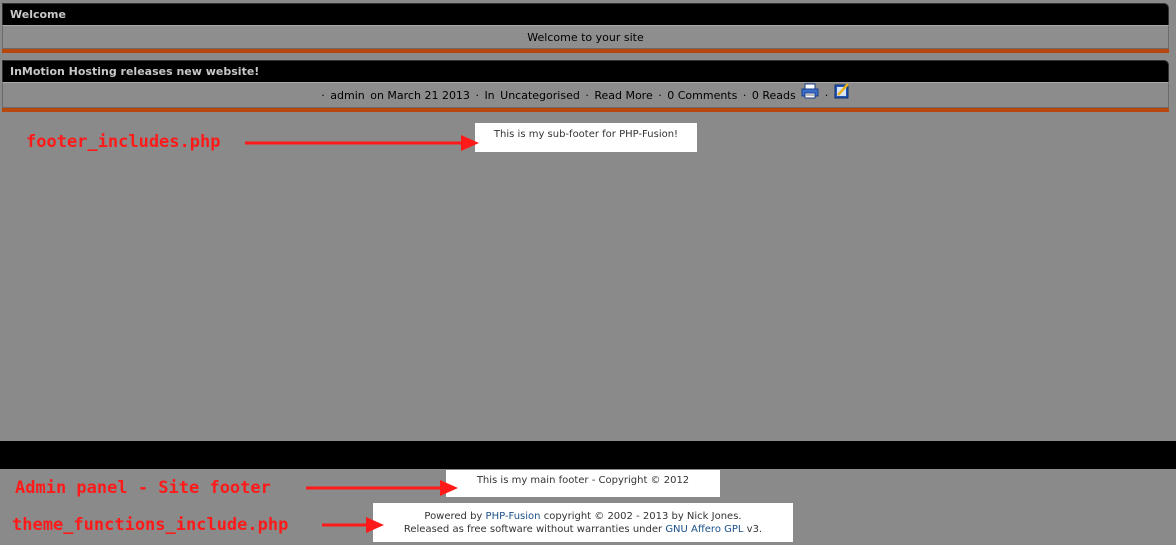 The width and height of the screenshot is (1176, 545). Describe the element at coordinates (810, 95) in the screenshot. I see `print-icon` at that location.